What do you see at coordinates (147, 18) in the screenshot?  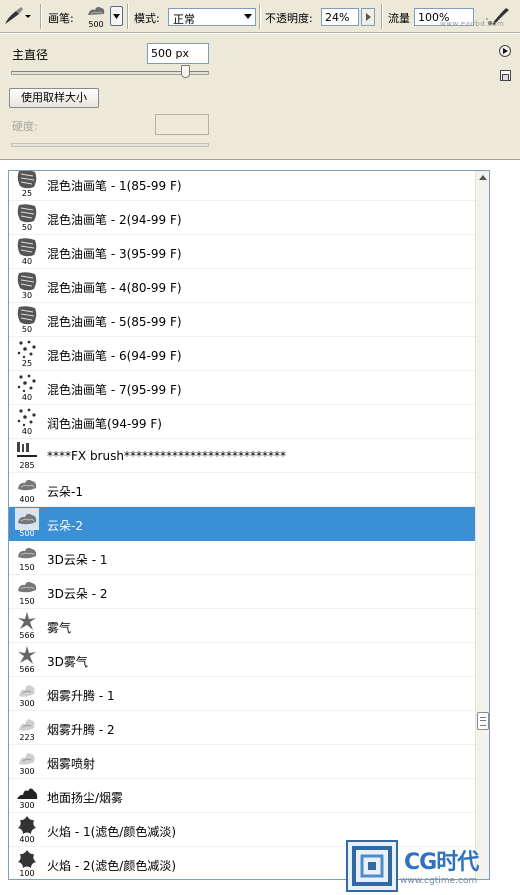 I see `mode-label: 模式:` at bounding box center [147, 18].